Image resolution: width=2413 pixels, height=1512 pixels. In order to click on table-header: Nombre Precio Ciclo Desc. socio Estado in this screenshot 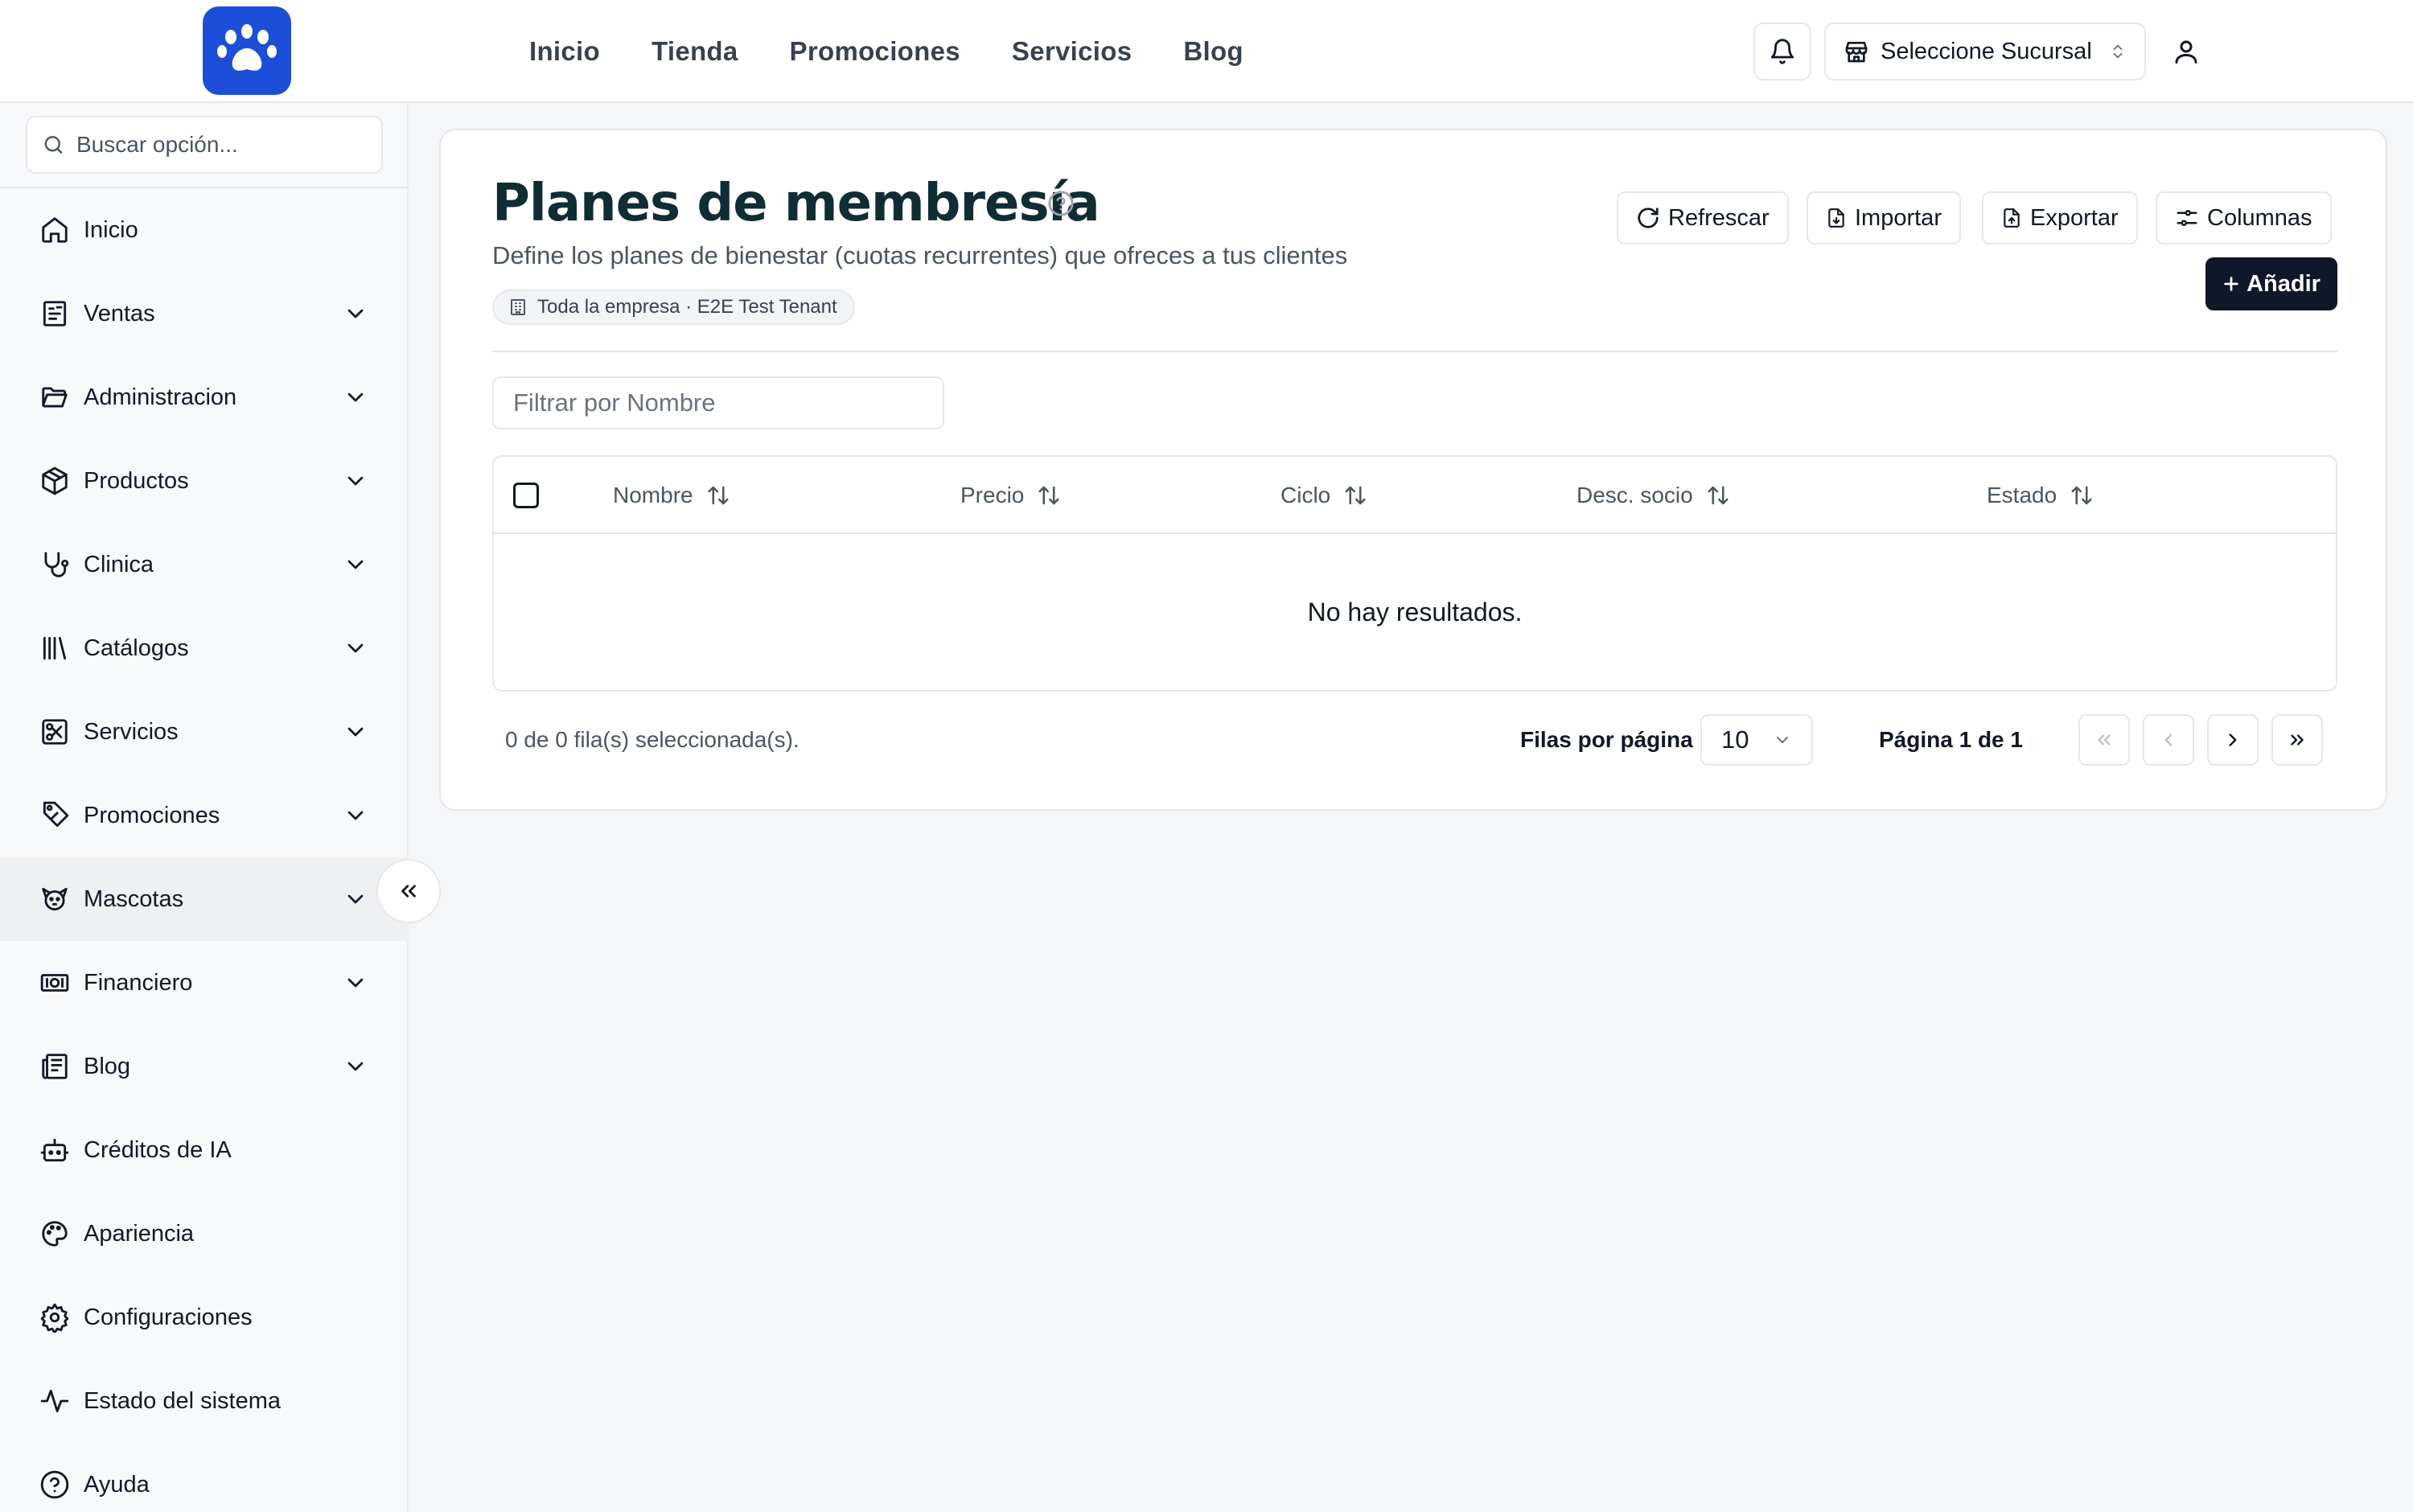, I will do `click(1415, 496)`.